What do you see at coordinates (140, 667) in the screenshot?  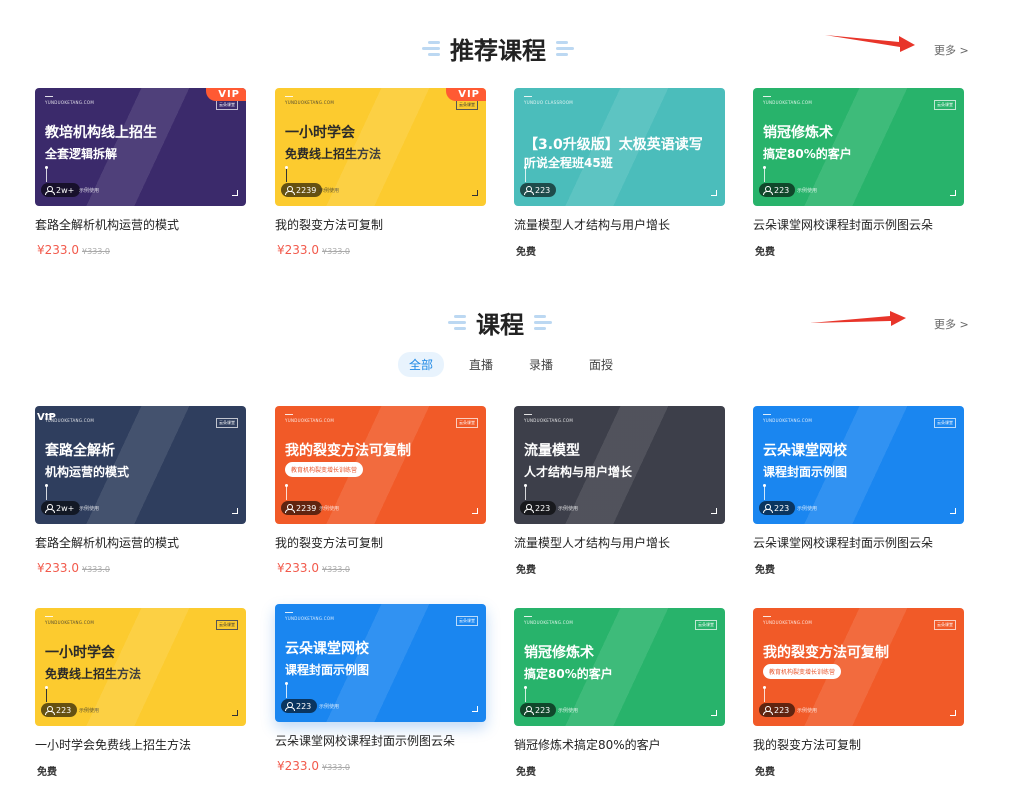 I see `course-cover: YUNDUOKETANG.COM 云朵课堂 一小时学会 免费线上招生方法 223 示例使用` at bounding box center [140, 667].